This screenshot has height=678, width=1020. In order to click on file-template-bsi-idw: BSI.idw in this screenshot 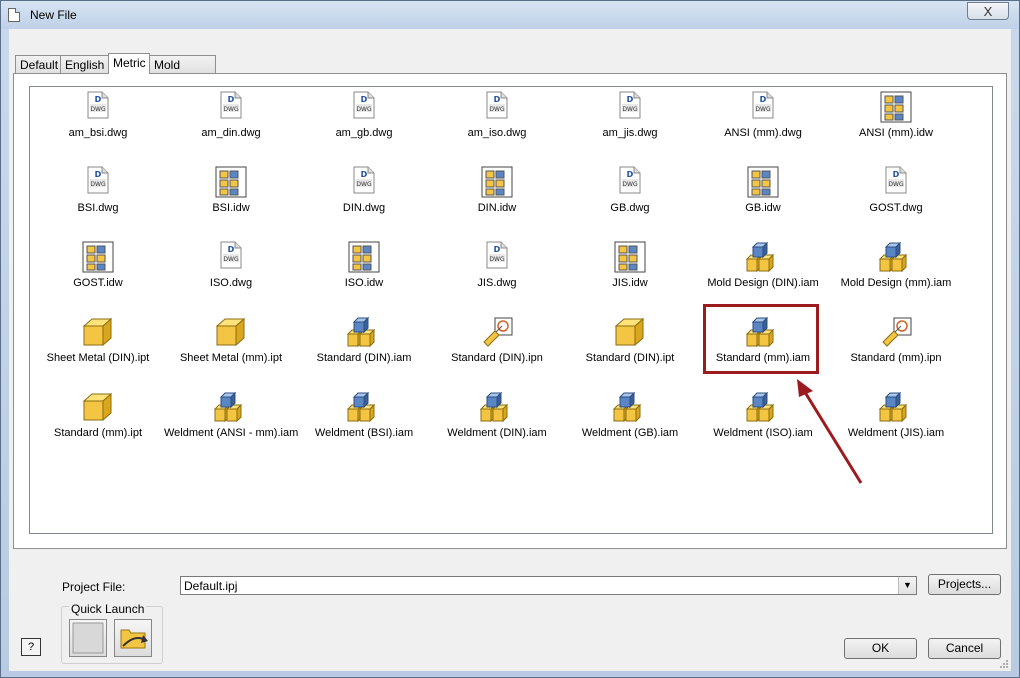, I will do `click(231, 193)`.